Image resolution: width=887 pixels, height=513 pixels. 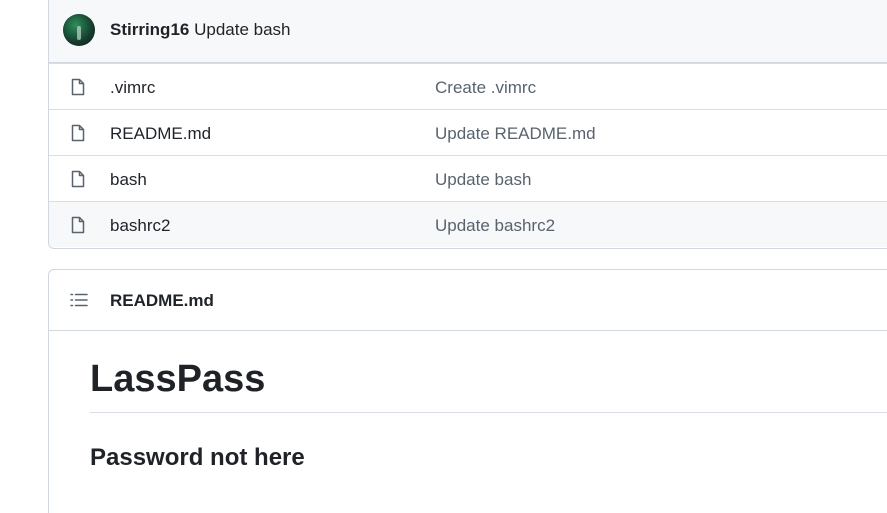 I want to click on file-commit-link: Update bash, so click(x=483, y=180).